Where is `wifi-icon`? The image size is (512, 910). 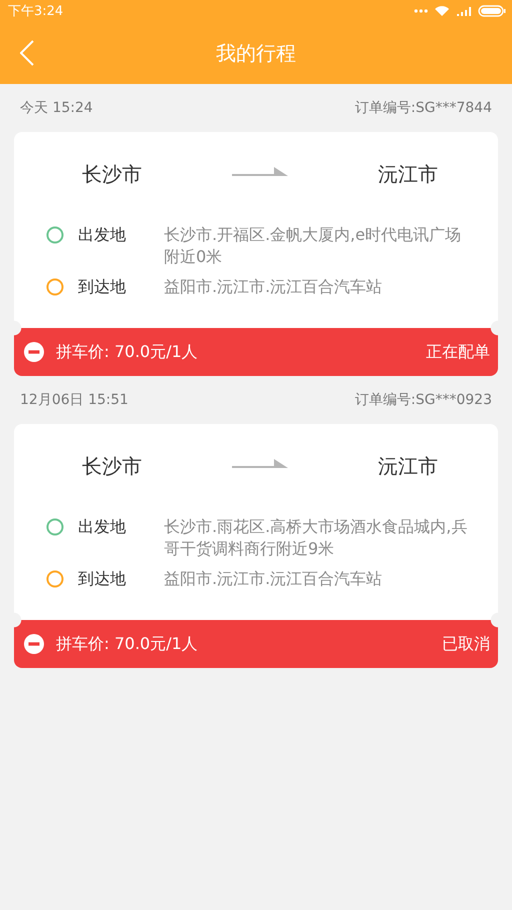 wifi-icon is located at coordinates (442, 11).